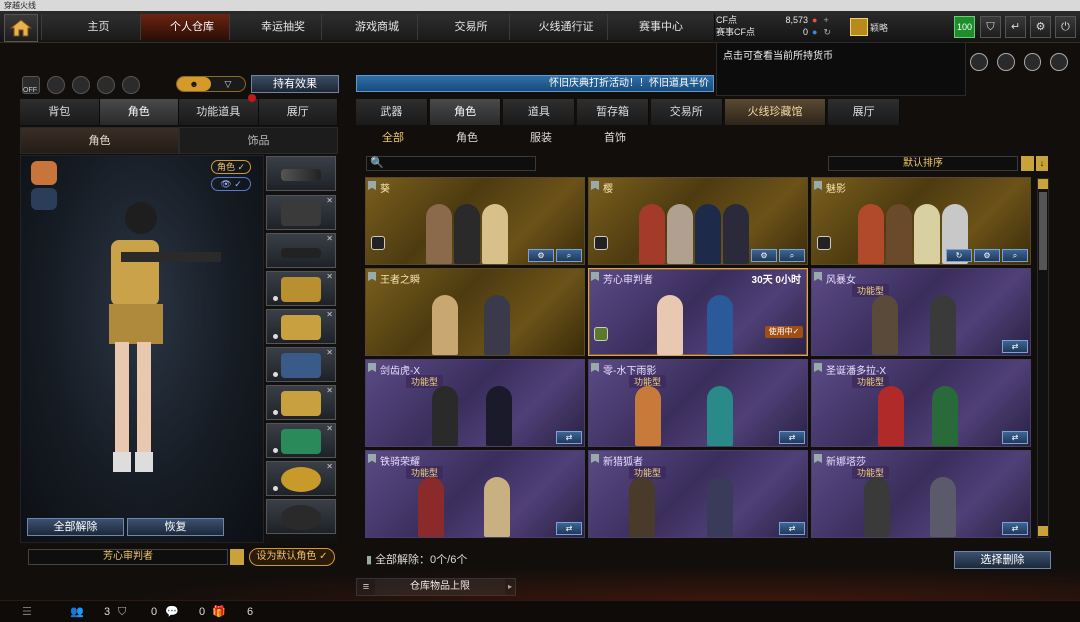  Describe the element at coordinates (783, 28) in the screenshot. I see `currency-panel: CF点 8,573 ● + 赛事CF点 0 ● ↻` at that location.